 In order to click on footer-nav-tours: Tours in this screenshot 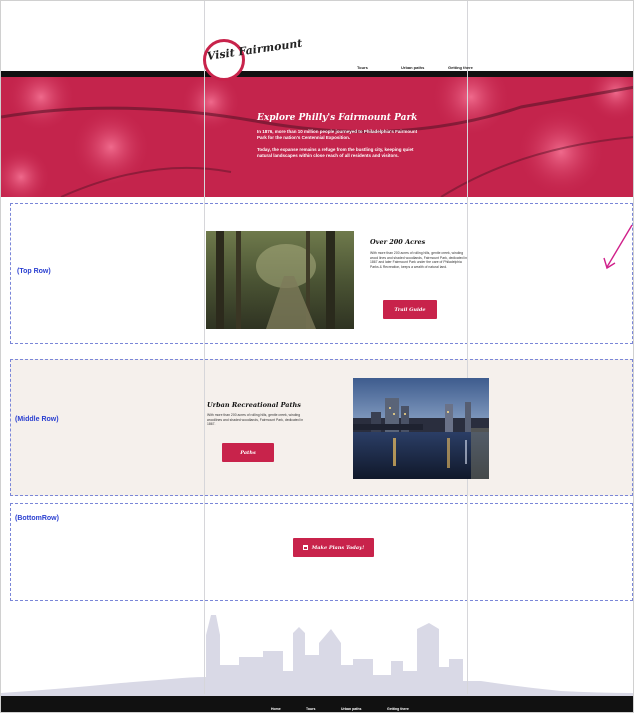, I will do `click(310, 709)`.